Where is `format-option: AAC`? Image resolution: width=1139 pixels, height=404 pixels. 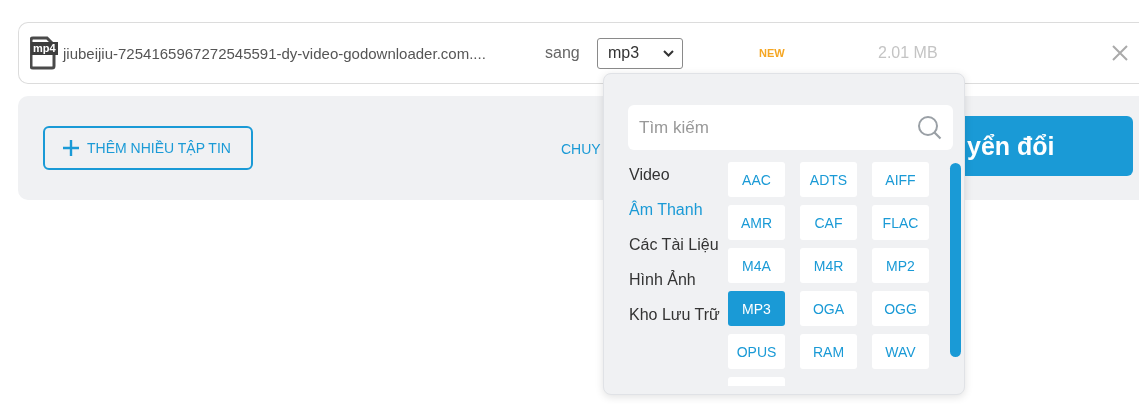
format-option: AAC is located at coordinates (756, 179).